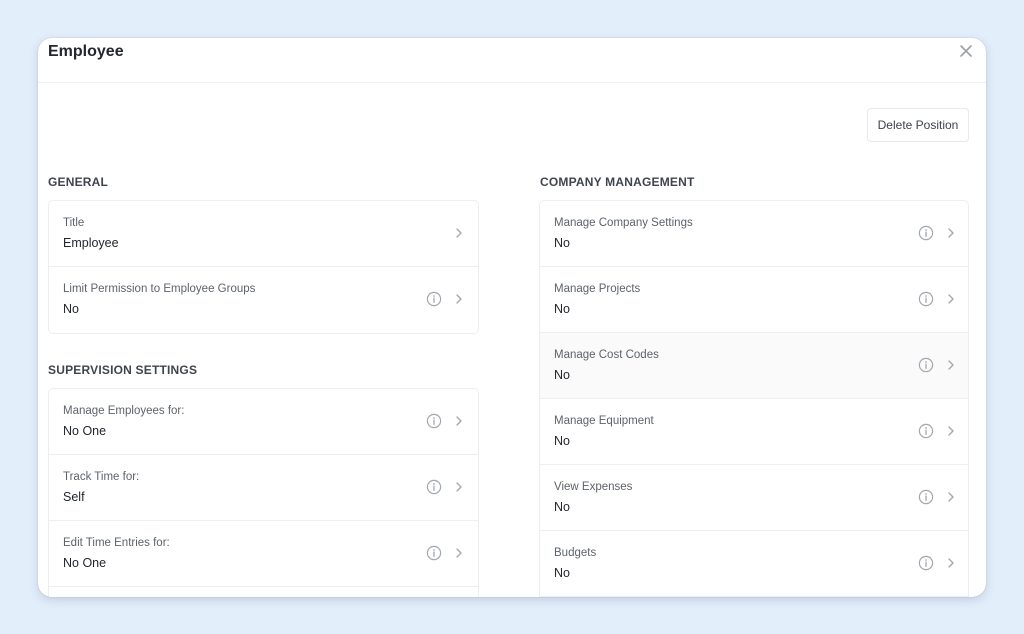 Image resolution: width=1024 pixels, height=634 pixels. What do you see at coordinates (593, 487) in the screenshot?
I see `setting-label: View Expenses` at bounding box center [593, 487].